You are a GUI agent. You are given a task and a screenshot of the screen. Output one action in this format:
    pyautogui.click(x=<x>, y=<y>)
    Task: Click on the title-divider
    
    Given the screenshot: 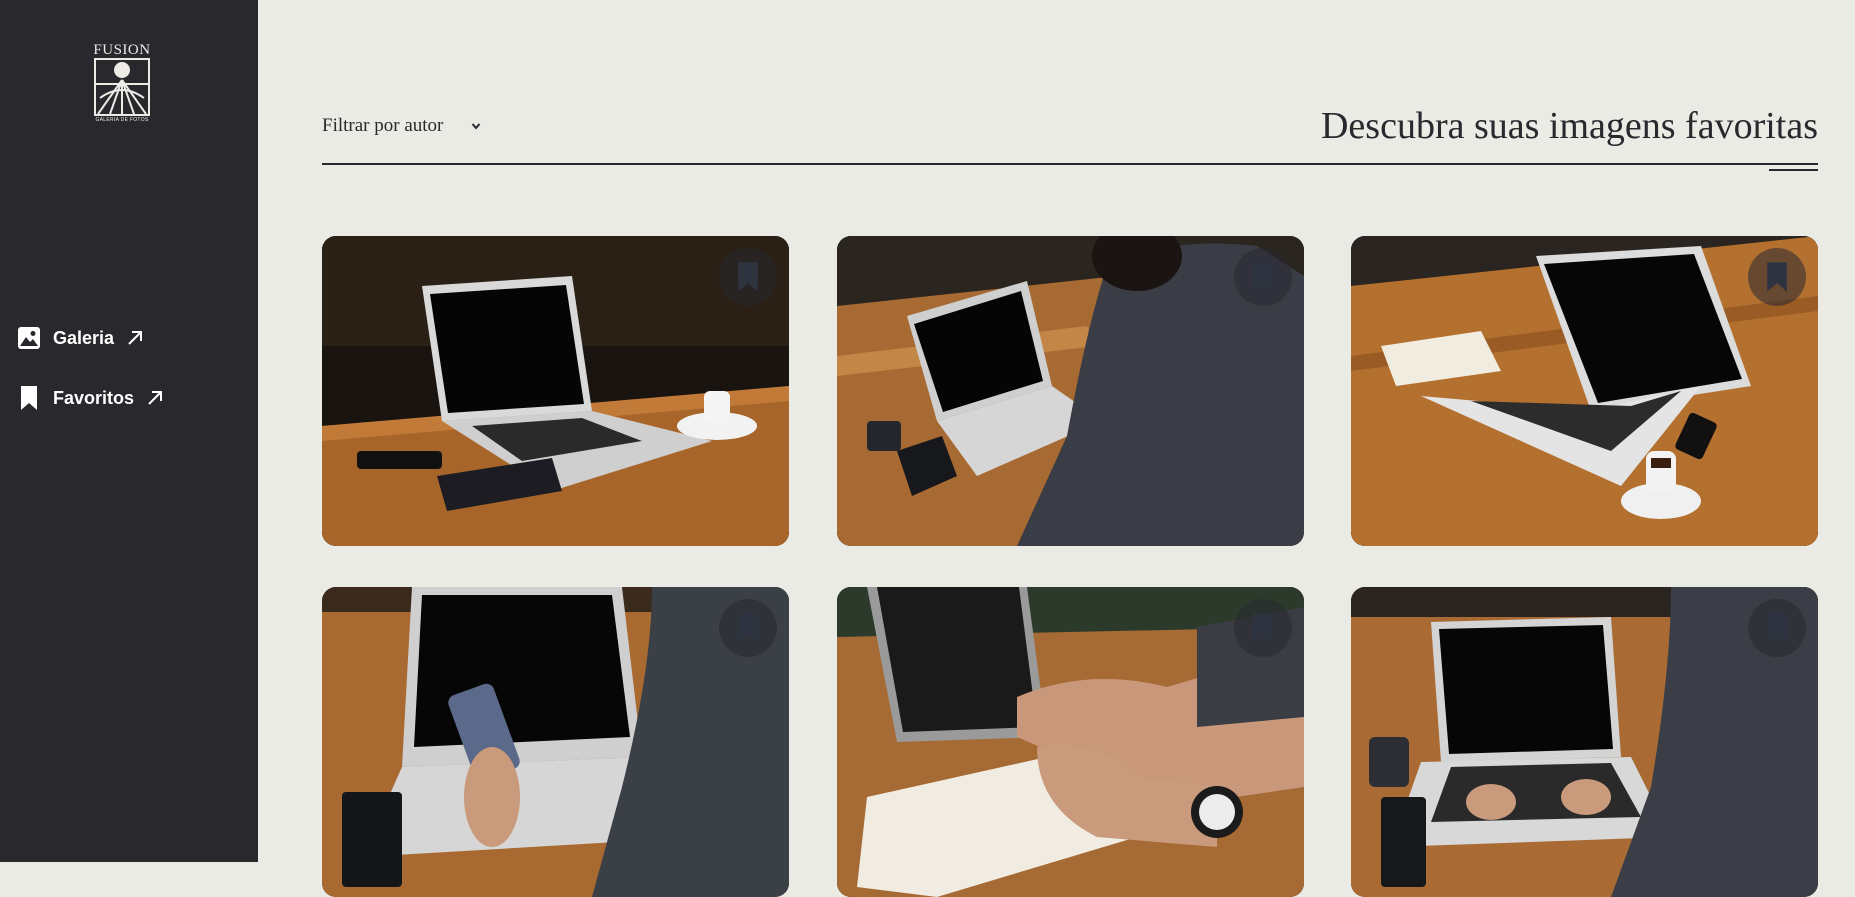 What is the action you would take?
    pyautogui.click(x=1070, y=164)
    